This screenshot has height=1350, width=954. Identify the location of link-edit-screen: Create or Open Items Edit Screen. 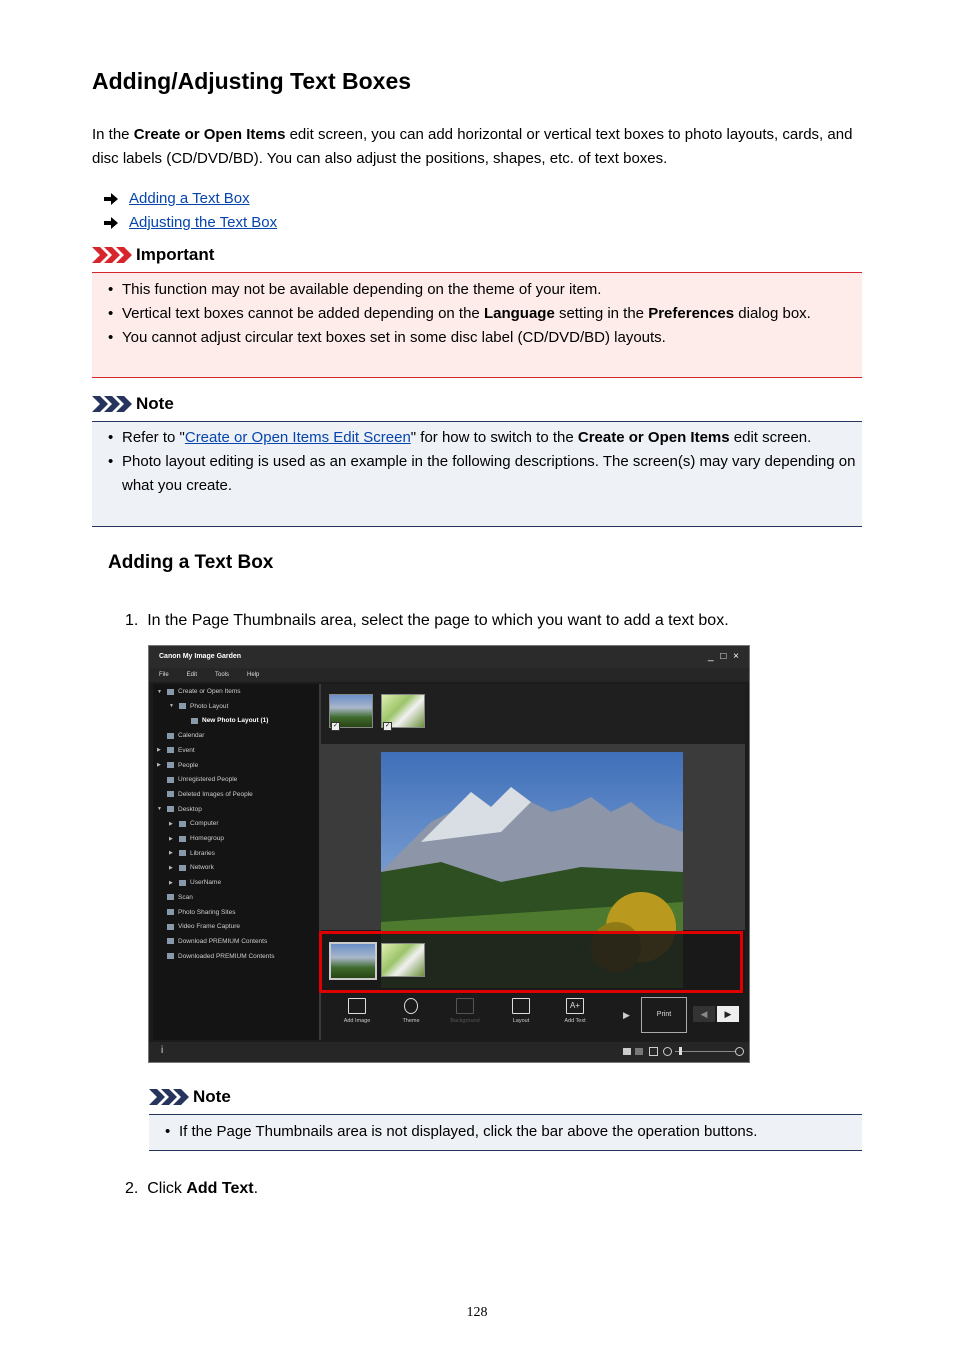
(298, 437).